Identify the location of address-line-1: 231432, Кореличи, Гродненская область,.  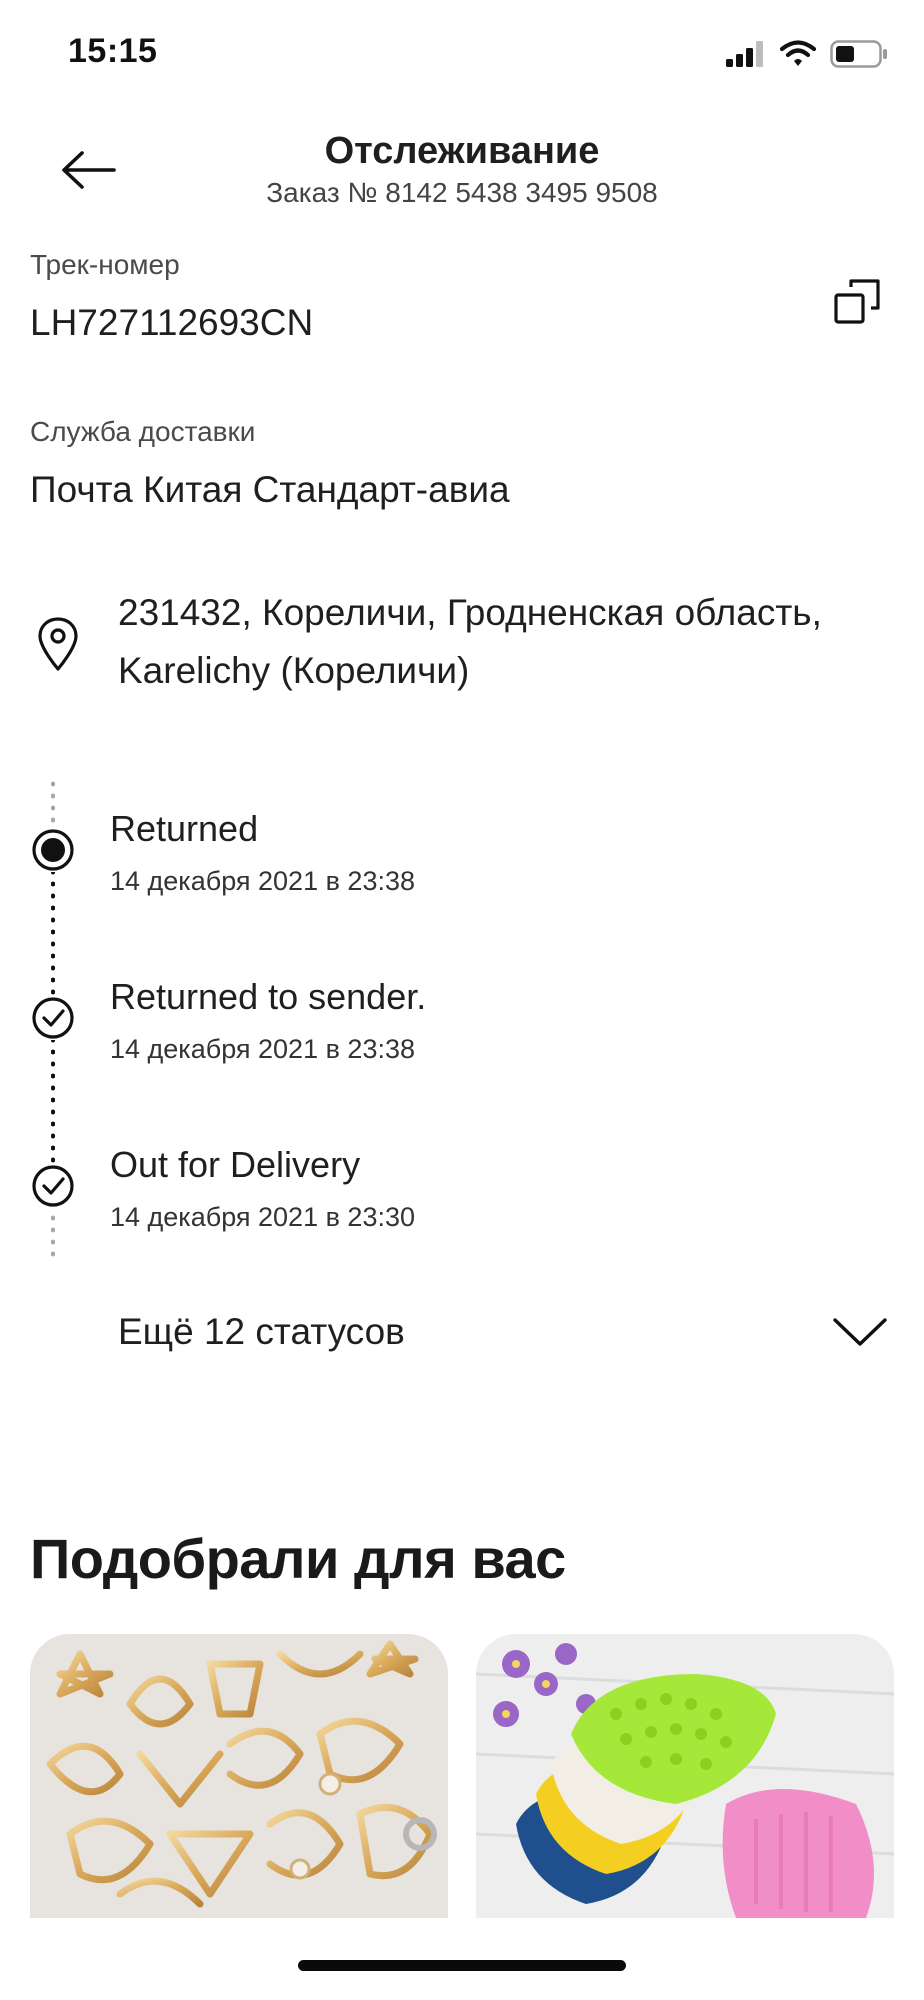
(470, 612).